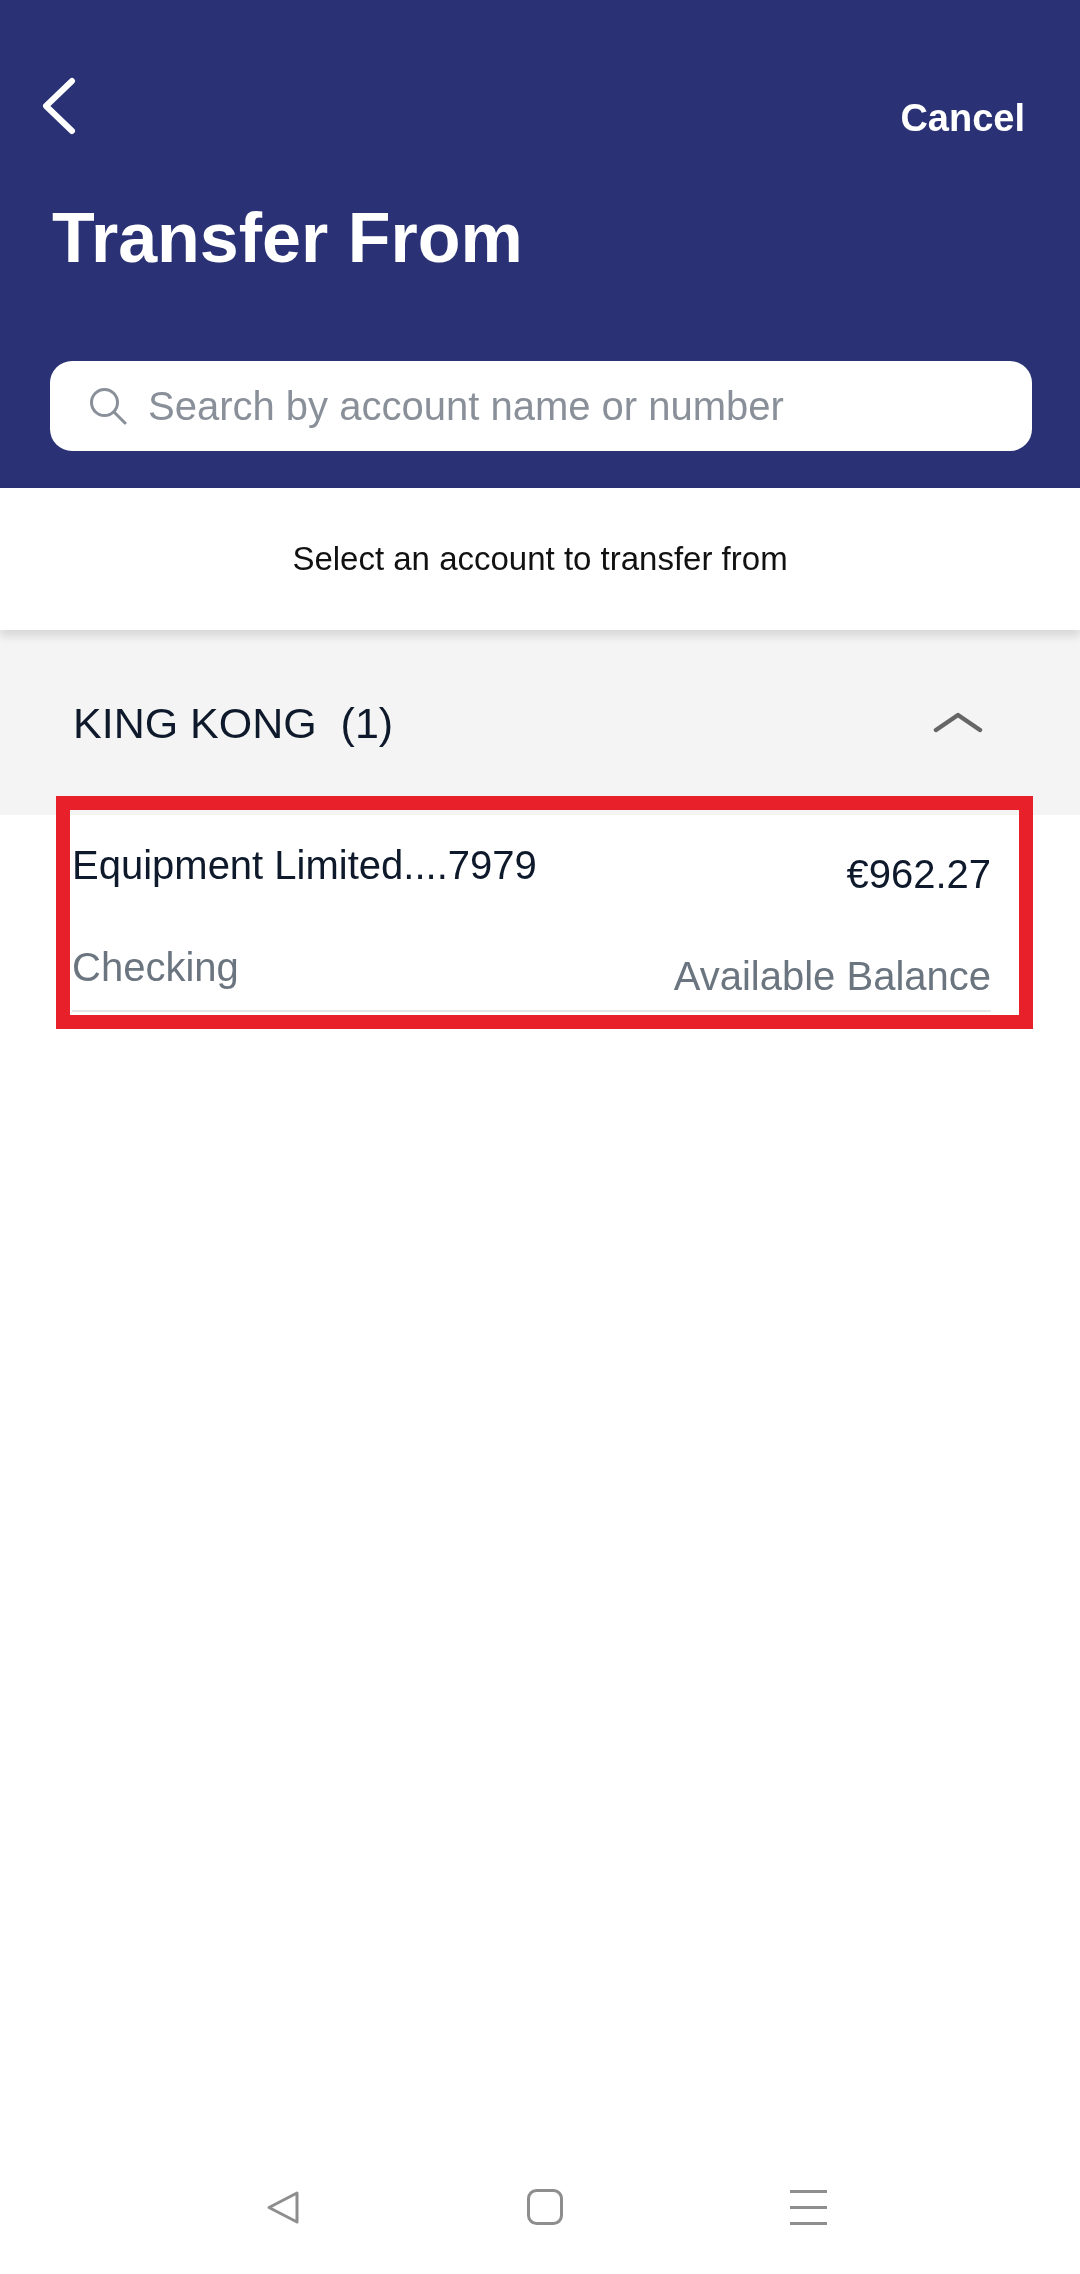 This screenshot has height=2274, width=1080. Describe the element at coordinates (958, 722) in the screenshot. I see `chevron-up-icon` at that location.